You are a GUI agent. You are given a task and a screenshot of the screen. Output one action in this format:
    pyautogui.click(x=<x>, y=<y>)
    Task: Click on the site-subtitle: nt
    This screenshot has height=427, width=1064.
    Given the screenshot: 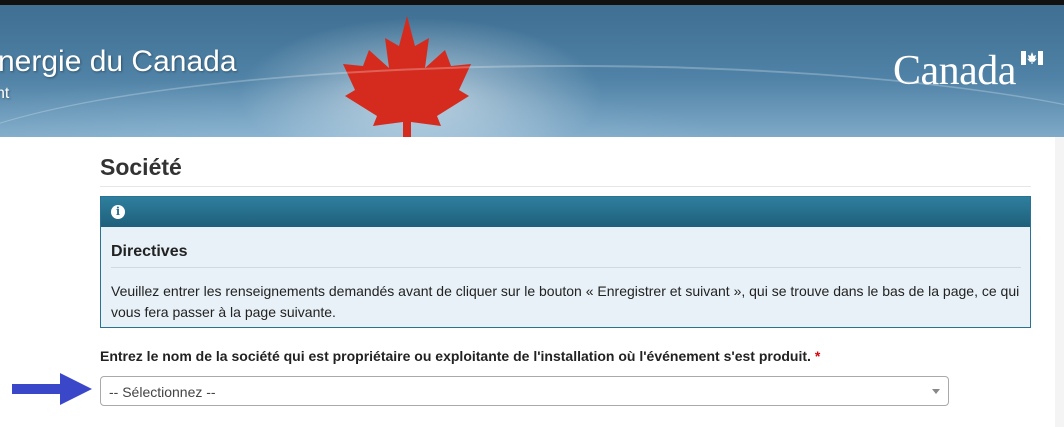 What is the action you would take?
    pyautogui.click(x=5, y=93)
    